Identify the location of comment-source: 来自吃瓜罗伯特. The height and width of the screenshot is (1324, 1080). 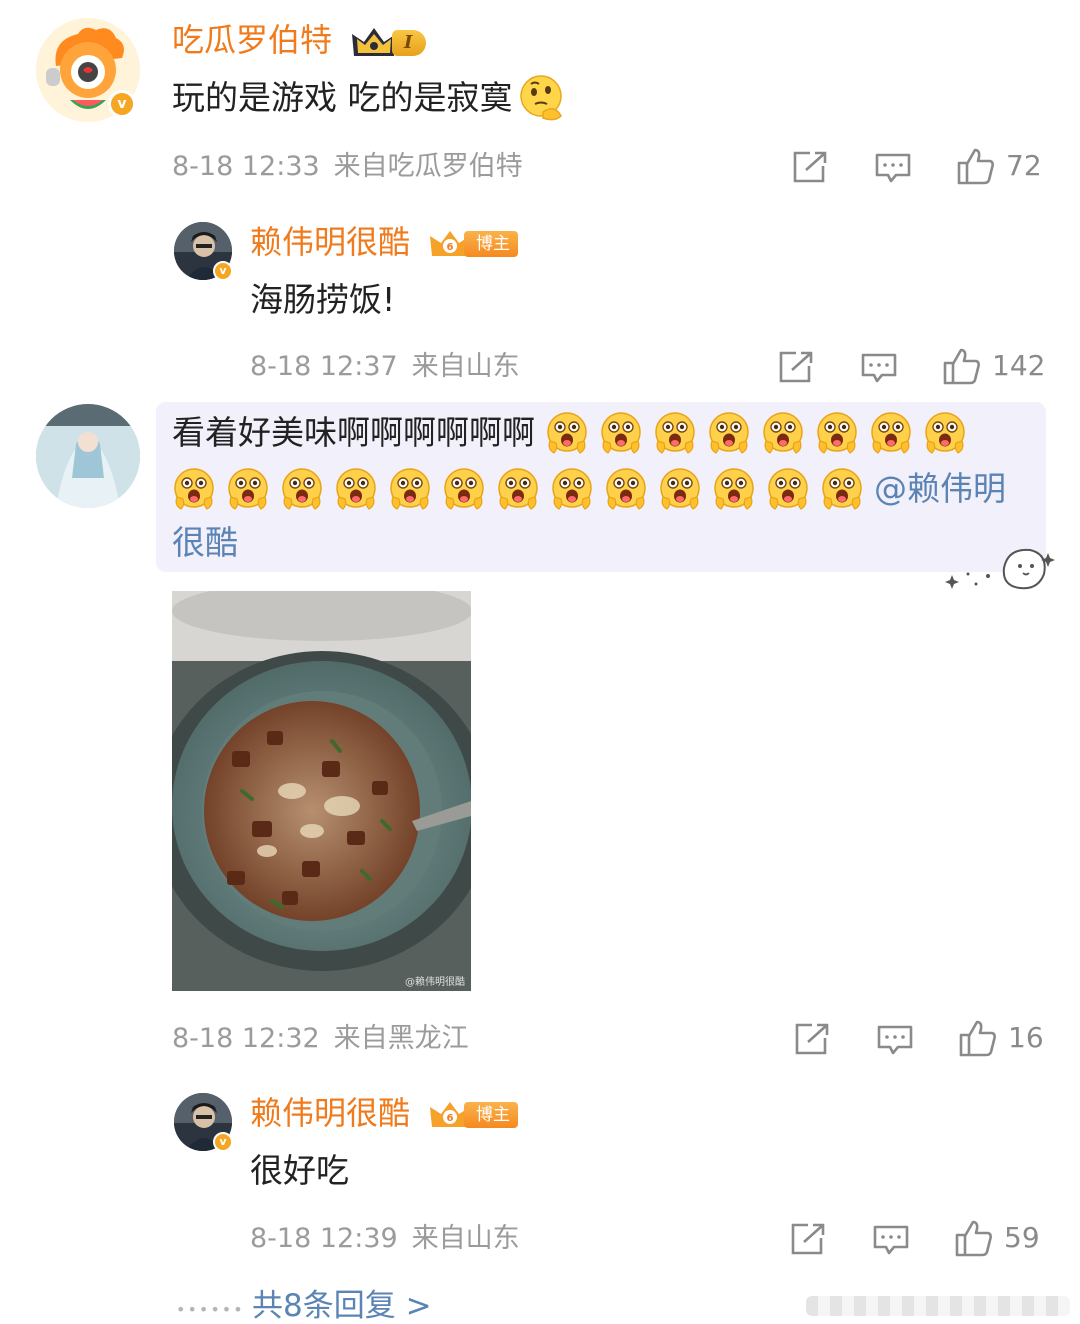
(428, 166).